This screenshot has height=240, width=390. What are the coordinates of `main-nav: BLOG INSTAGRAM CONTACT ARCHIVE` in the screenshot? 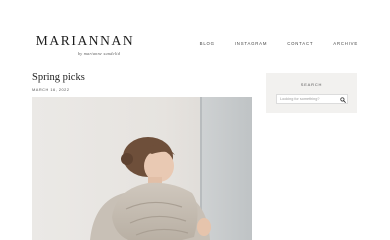 It's located at (269, 43).